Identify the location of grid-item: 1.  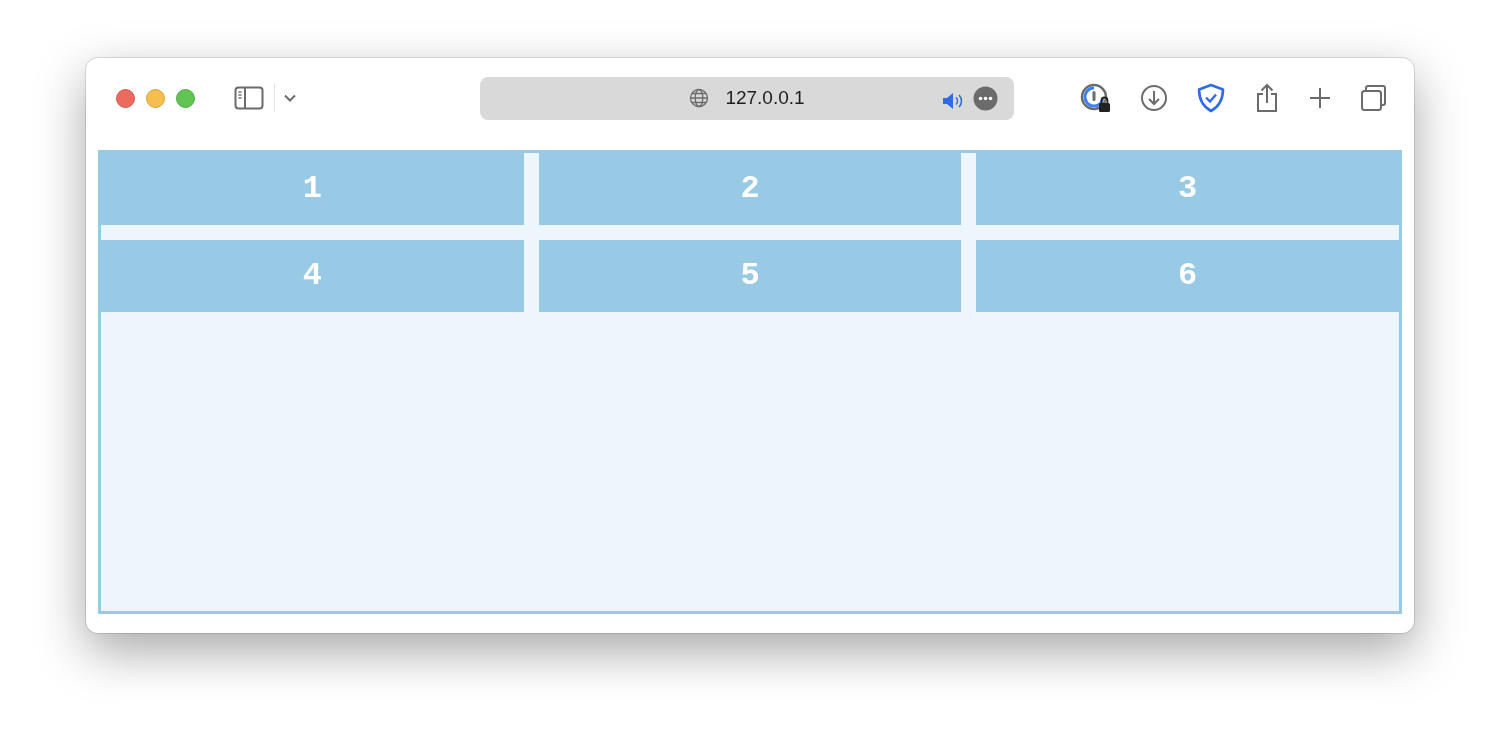
(312, 189).